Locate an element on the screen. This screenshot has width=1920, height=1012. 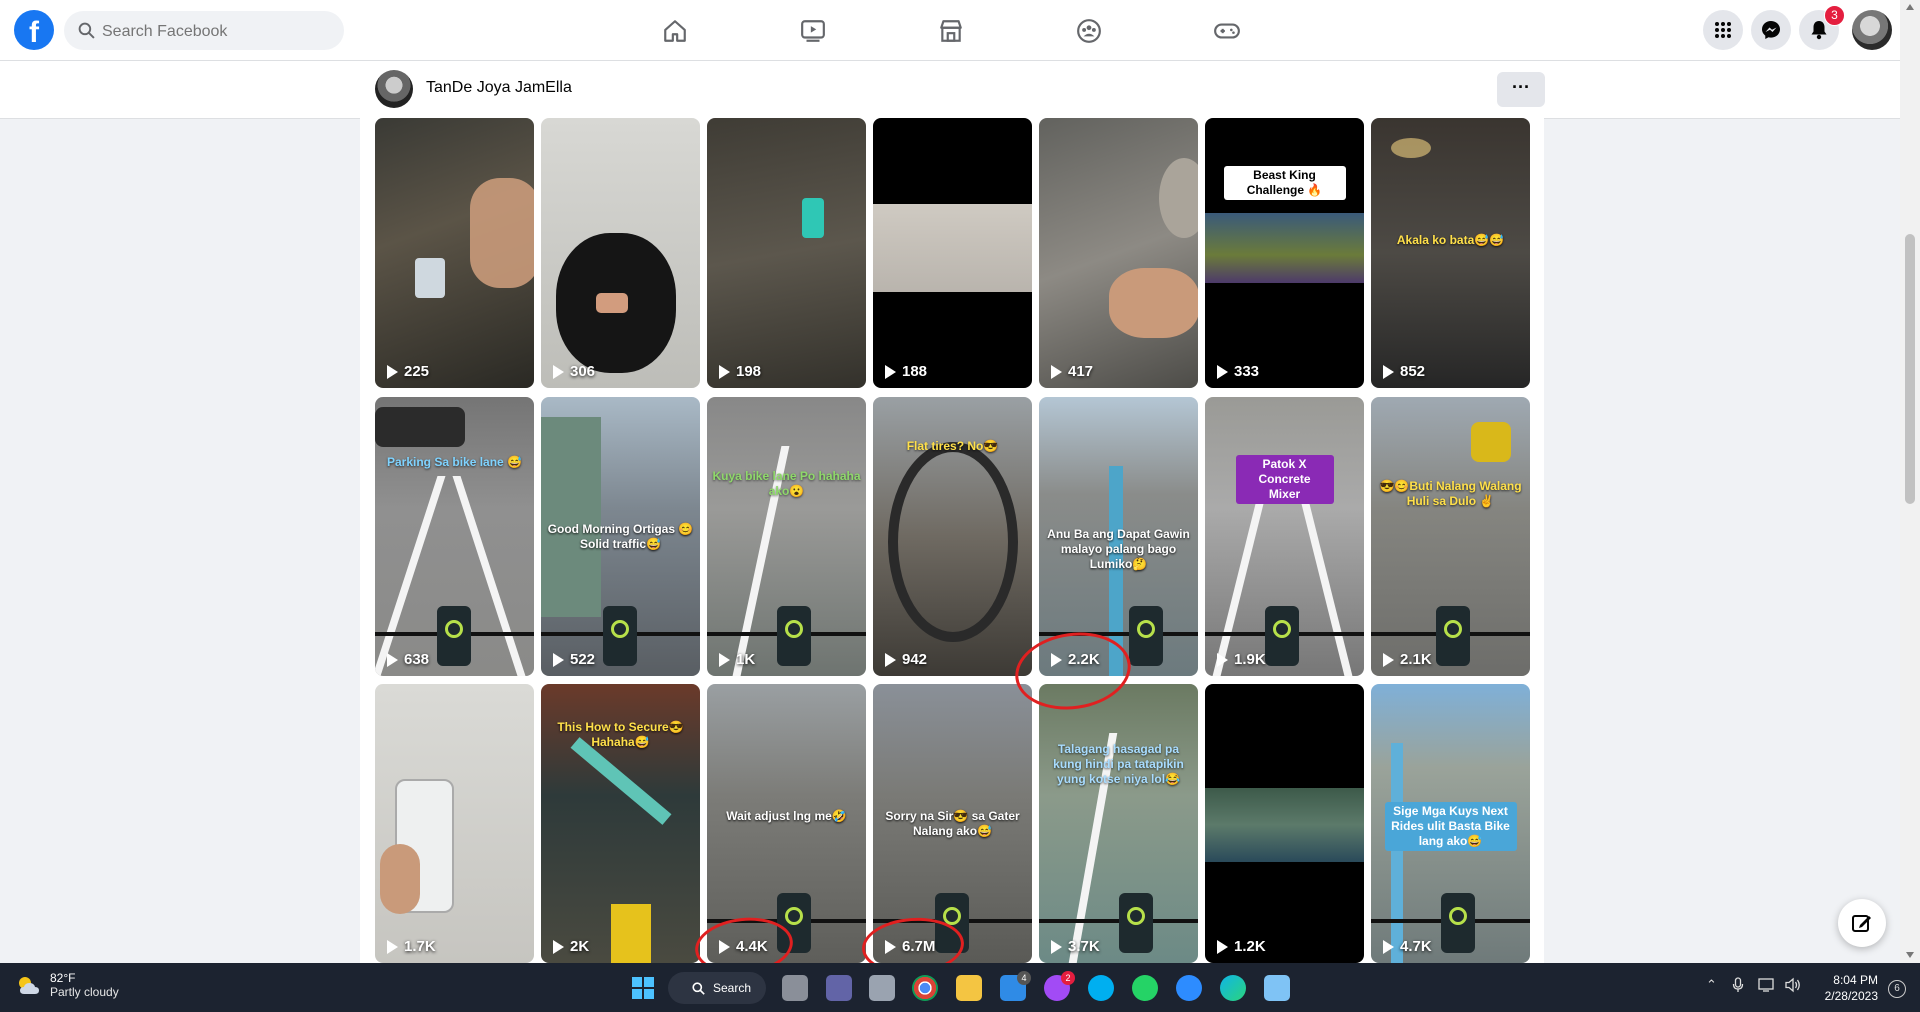
watch-video-icon is located at coordinates (813, 31).